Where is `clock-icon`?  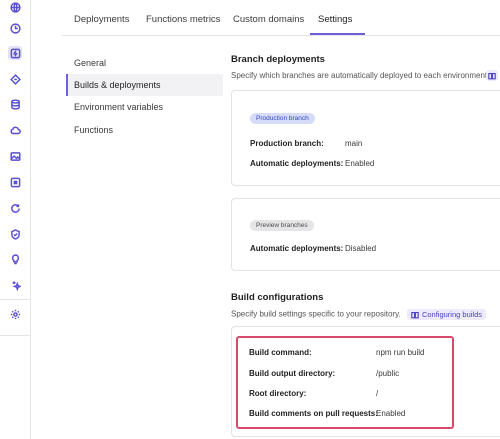
clock-icon is located at coordinates (15, 28).